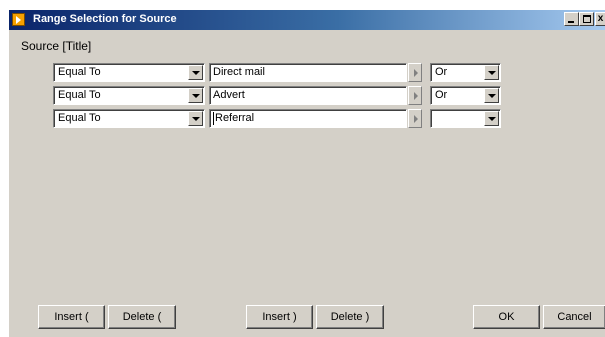 The width and height of the screenshot is (605, 337). Describe the element at coordinates (308, 95) in the screenshot. I see `value-input-2: Advert` at that location.